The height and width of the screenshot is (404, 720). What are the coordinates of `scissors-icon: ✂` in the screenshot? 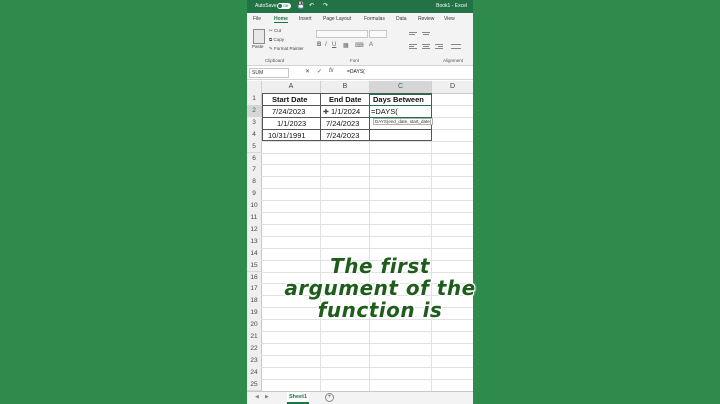 It's located at (271, 30).